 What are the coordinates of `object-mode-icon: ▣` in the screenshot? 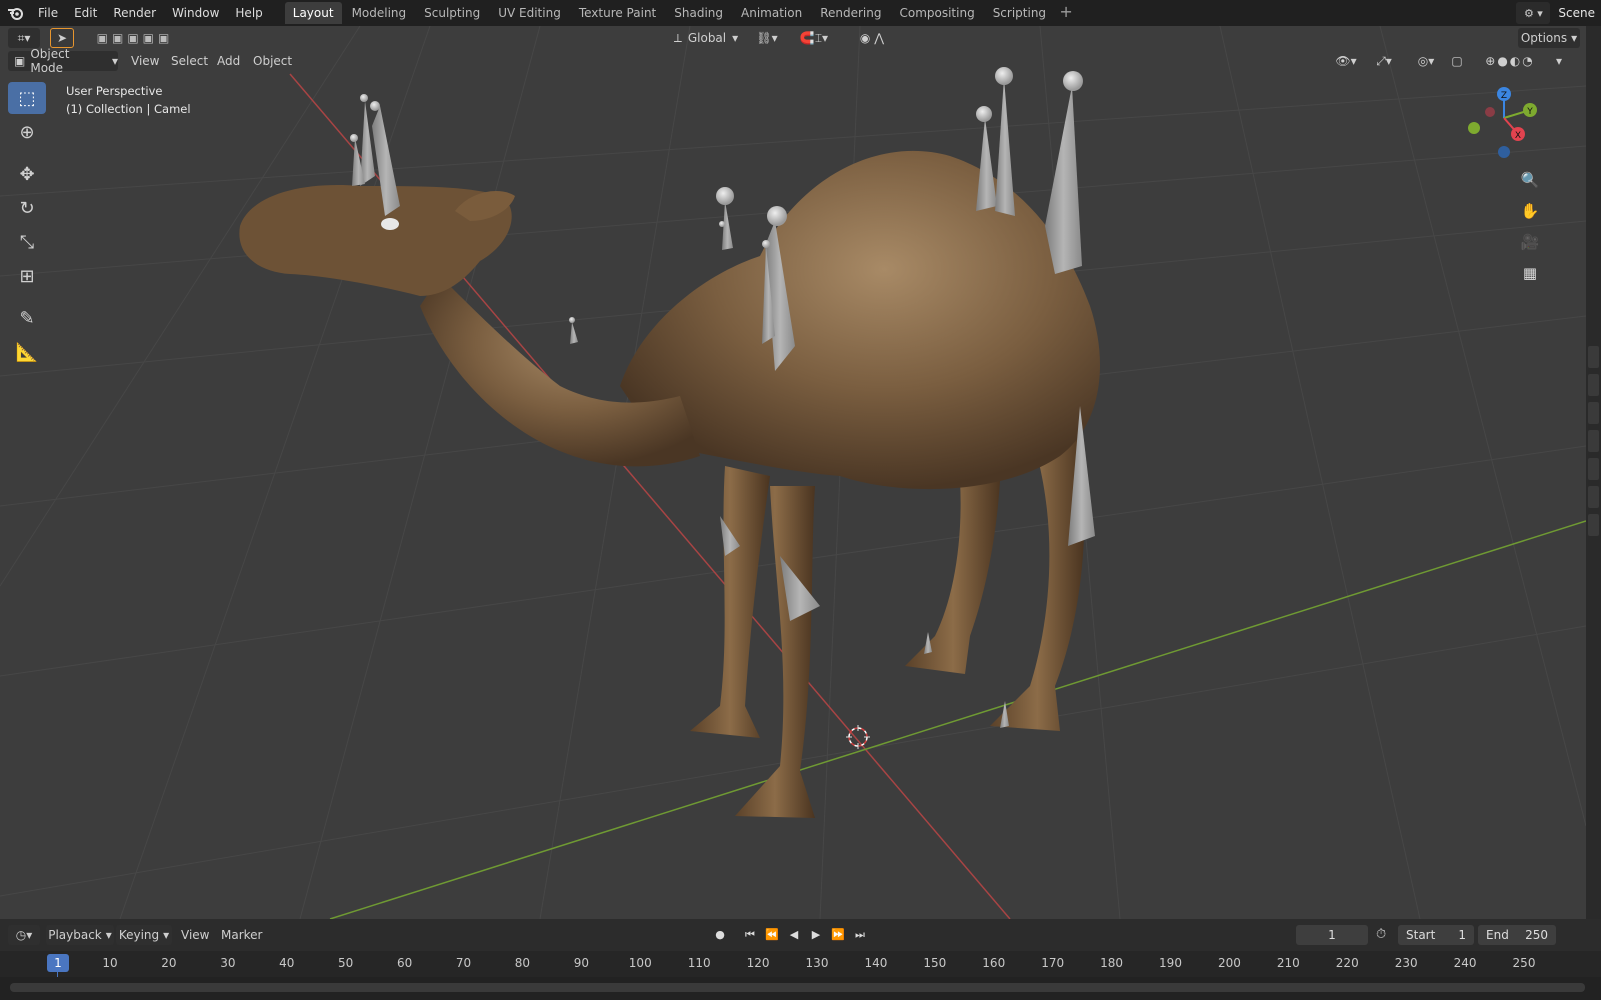 It's located at (20, 61).